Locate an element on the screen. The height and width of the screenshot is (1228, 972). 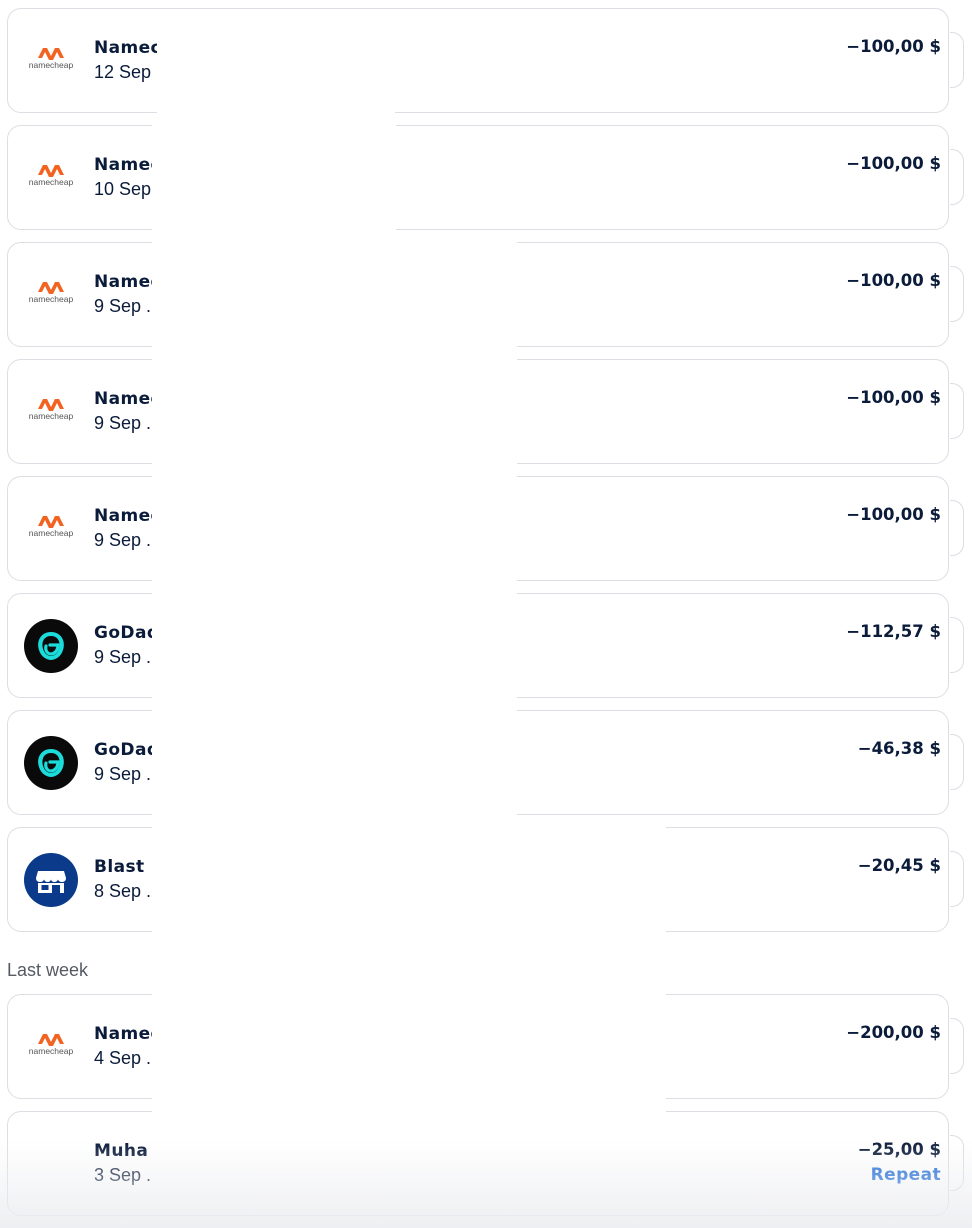
transaction-date: 3 Sep . is located at coordinates (123, 1175).